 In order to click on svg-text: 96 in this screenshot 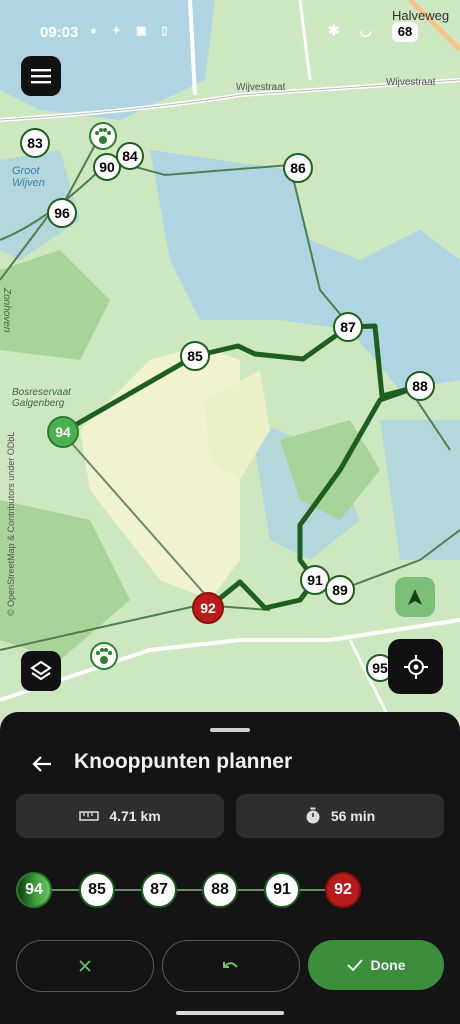, I will do `click(62, 213)`.